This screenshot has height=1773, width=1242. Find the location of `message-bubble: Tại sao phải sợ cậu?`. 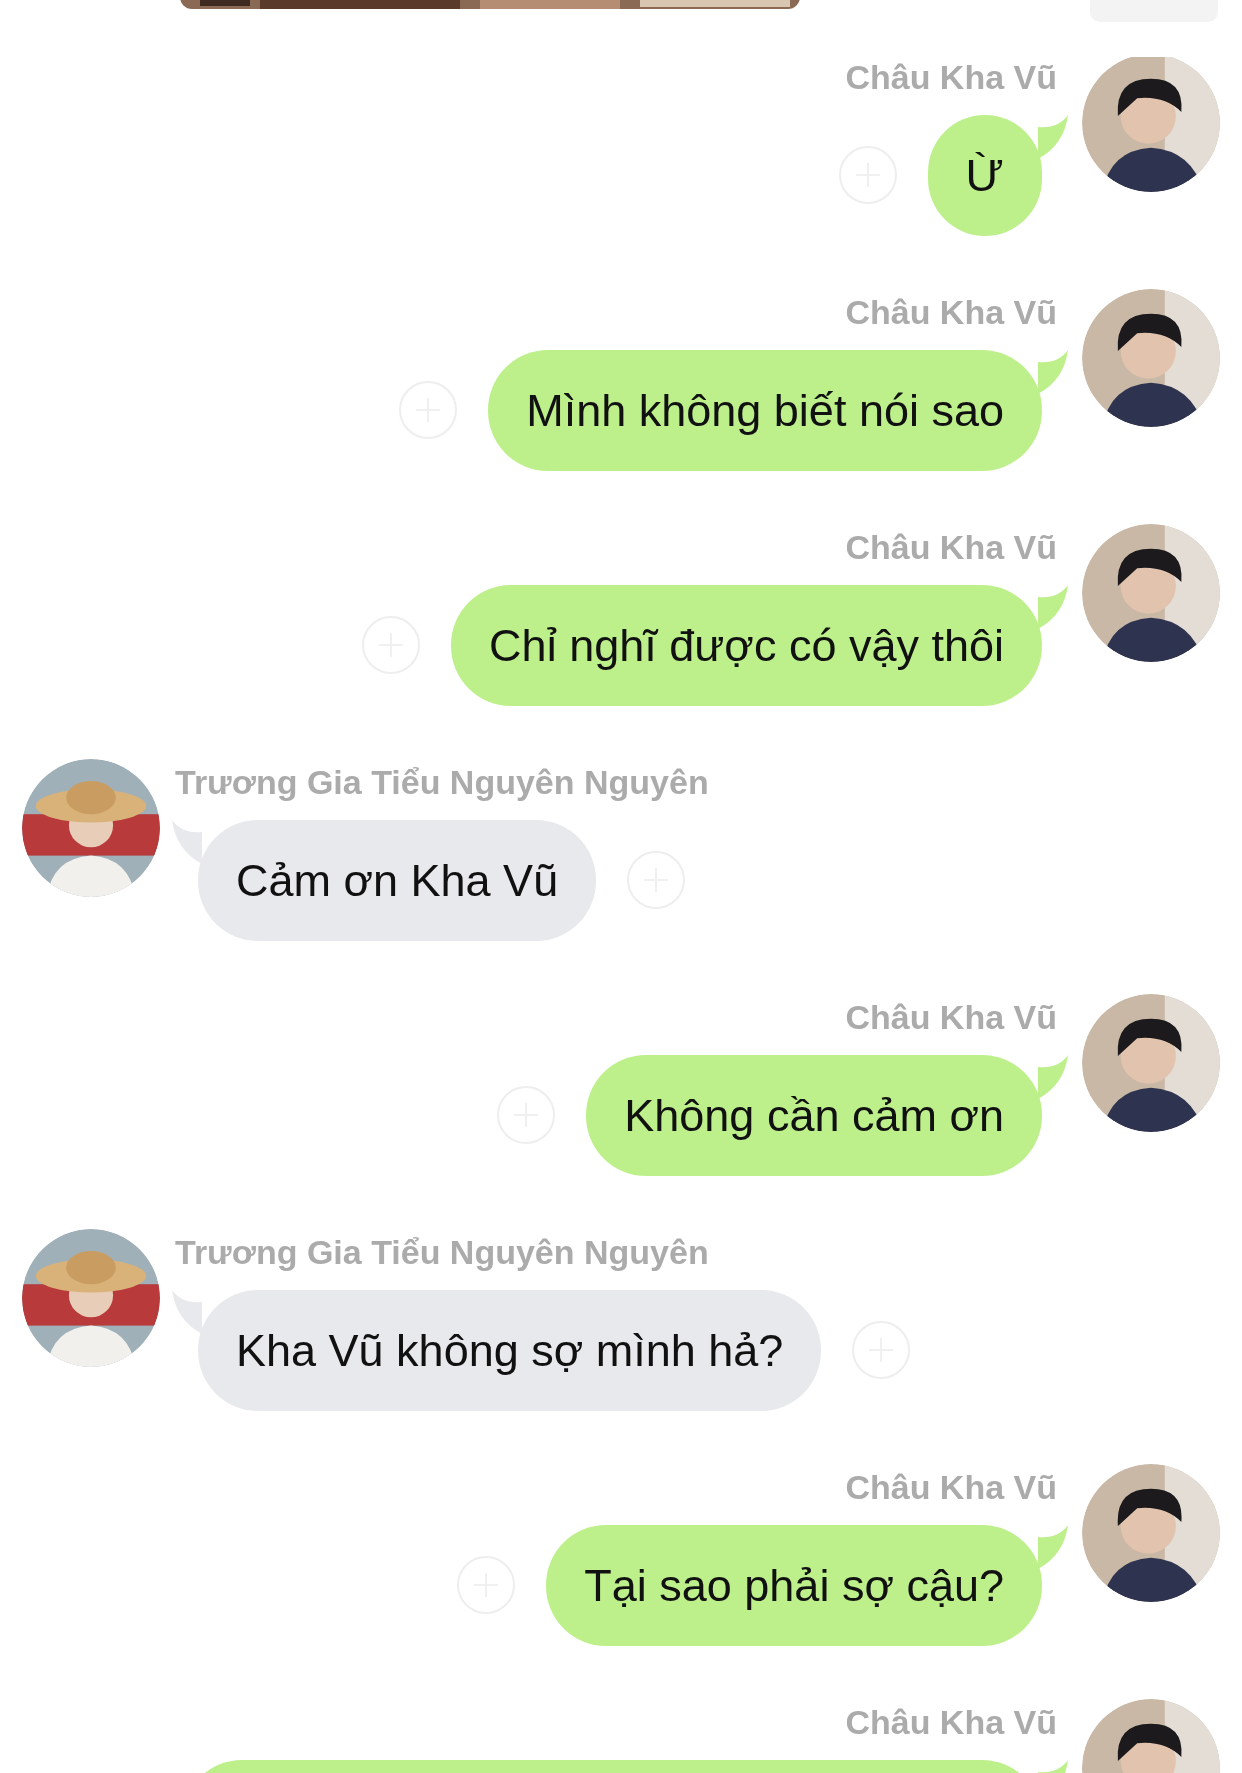

message-bubble: Tại sao phải sợ cậu? is located at coordinates (794, 1585).